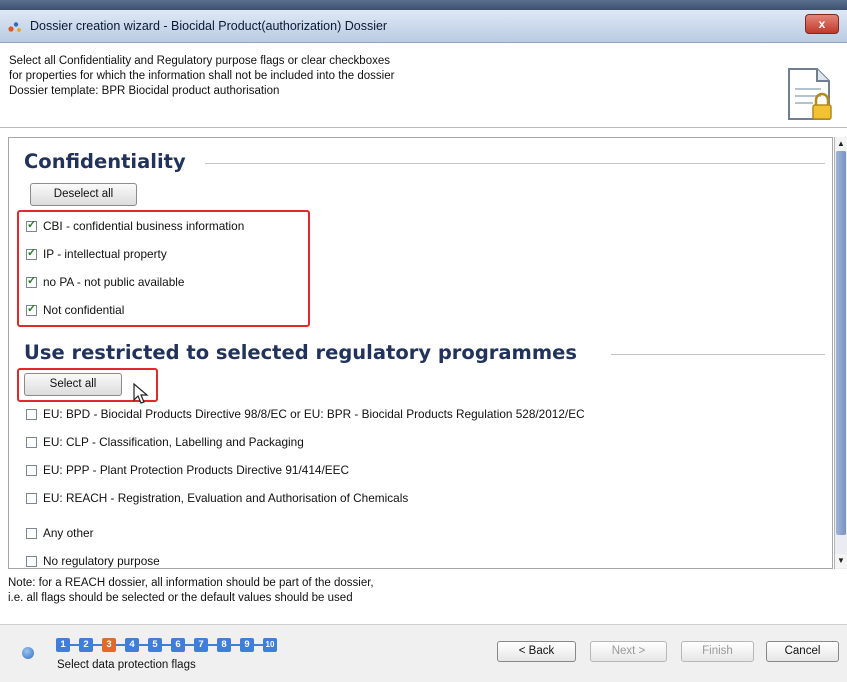 This screenshot has width=847, height=682. I want to click on scroll-up-arrow-icon: ▲, so click(841, 144).